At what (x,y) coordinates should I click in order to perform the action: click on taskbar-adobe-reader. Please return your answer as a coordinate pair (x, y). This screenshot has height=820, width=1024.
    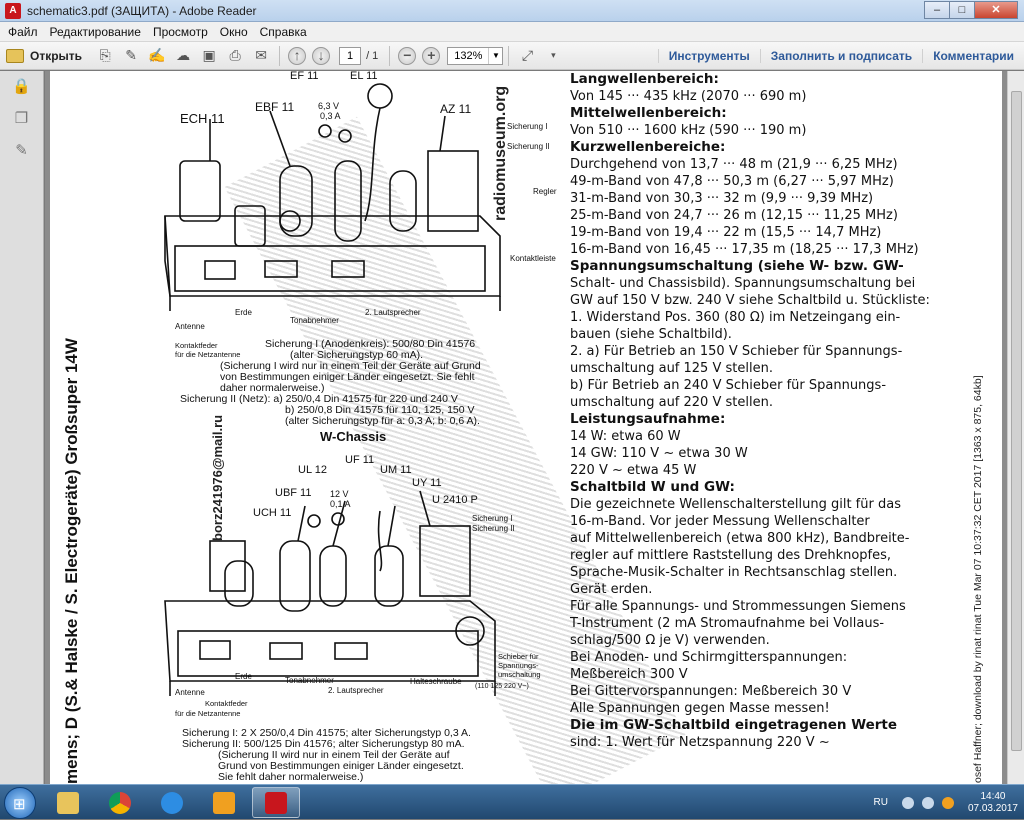
    Looking at the image, I should click on (276, 802).